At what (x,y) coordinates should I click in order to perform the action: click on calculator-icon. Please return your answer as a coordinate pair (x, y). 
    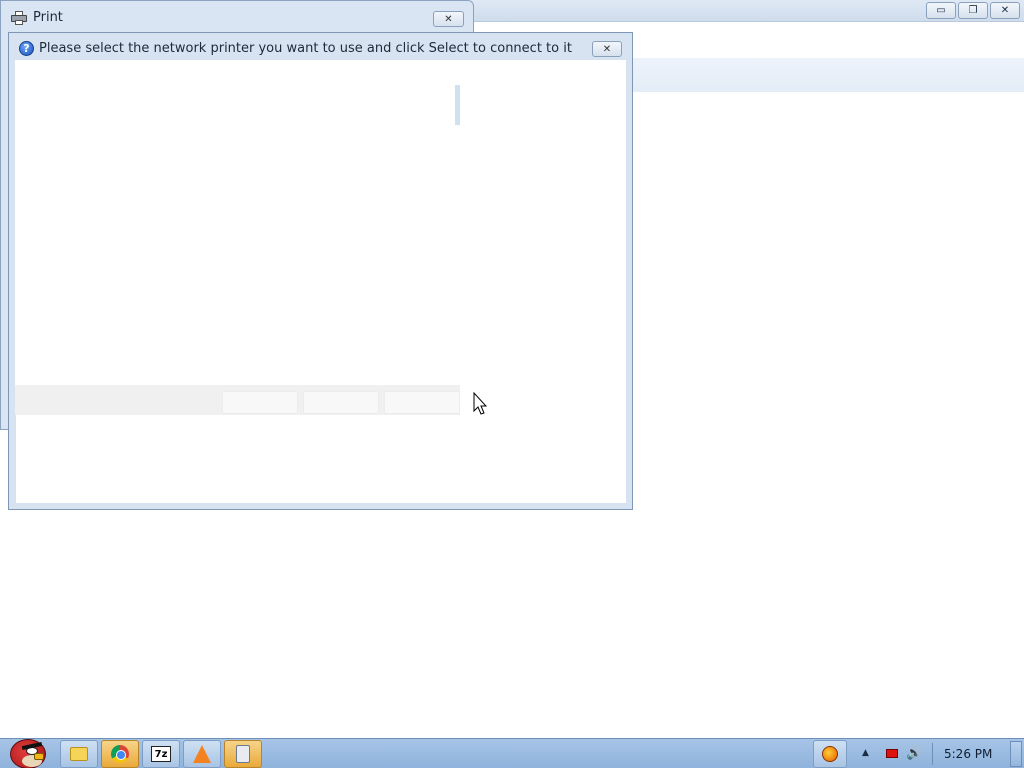
    Looking at the image, I should click on (243, 754).